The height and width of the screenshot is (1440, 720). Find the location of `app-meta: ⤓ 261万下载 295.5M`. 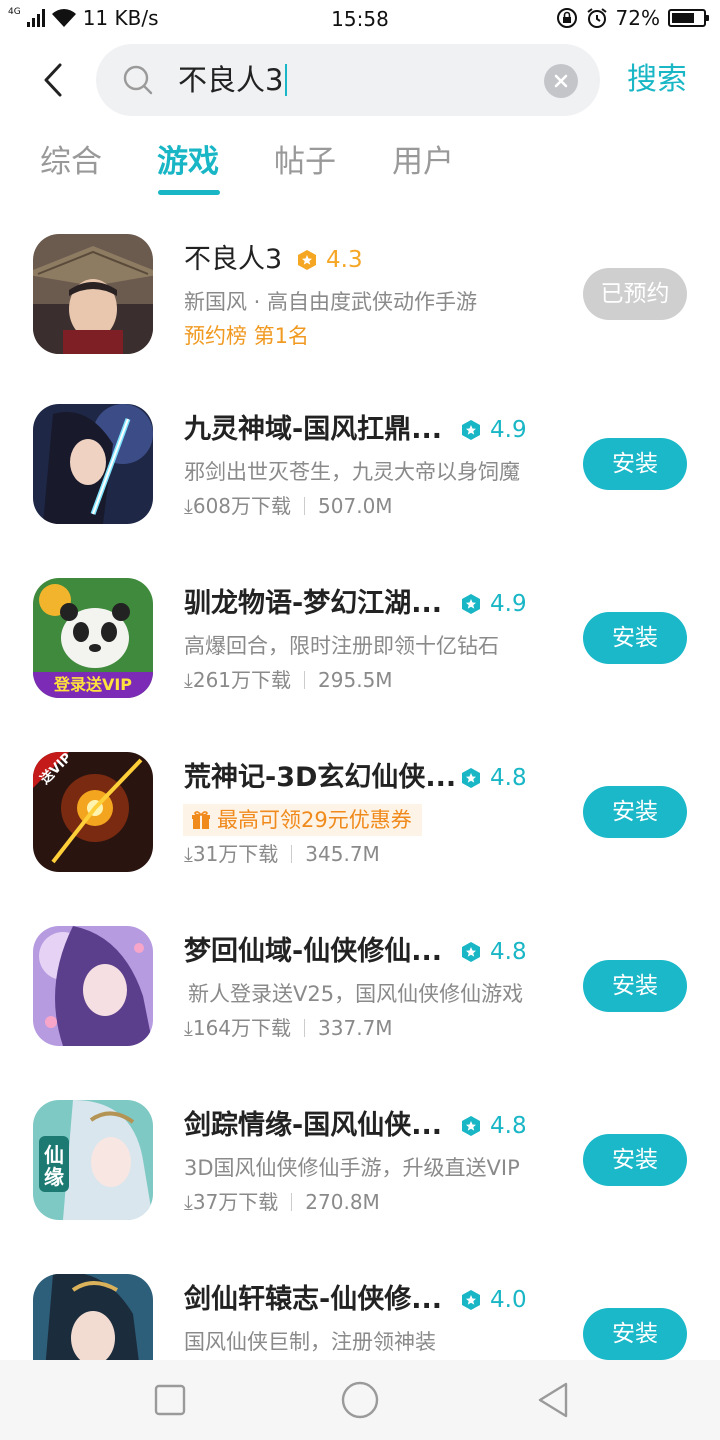

app-meta: ⤓ 261万下载 295.5M is located at coordinates (288, 680).